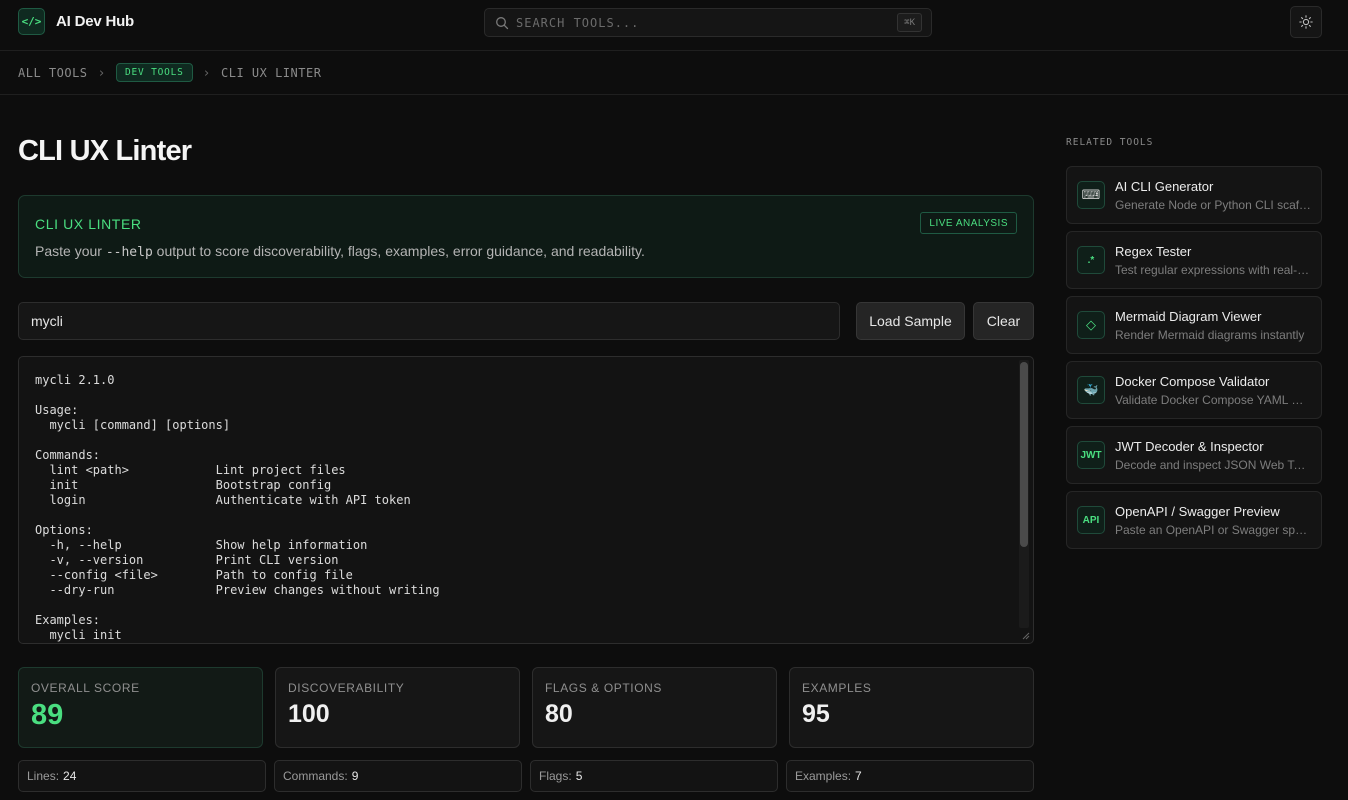 Image resolution: width=1348 pixels, height=800 pixels. I want to click on app-title: AI Dev Hub, so click(95, 21).